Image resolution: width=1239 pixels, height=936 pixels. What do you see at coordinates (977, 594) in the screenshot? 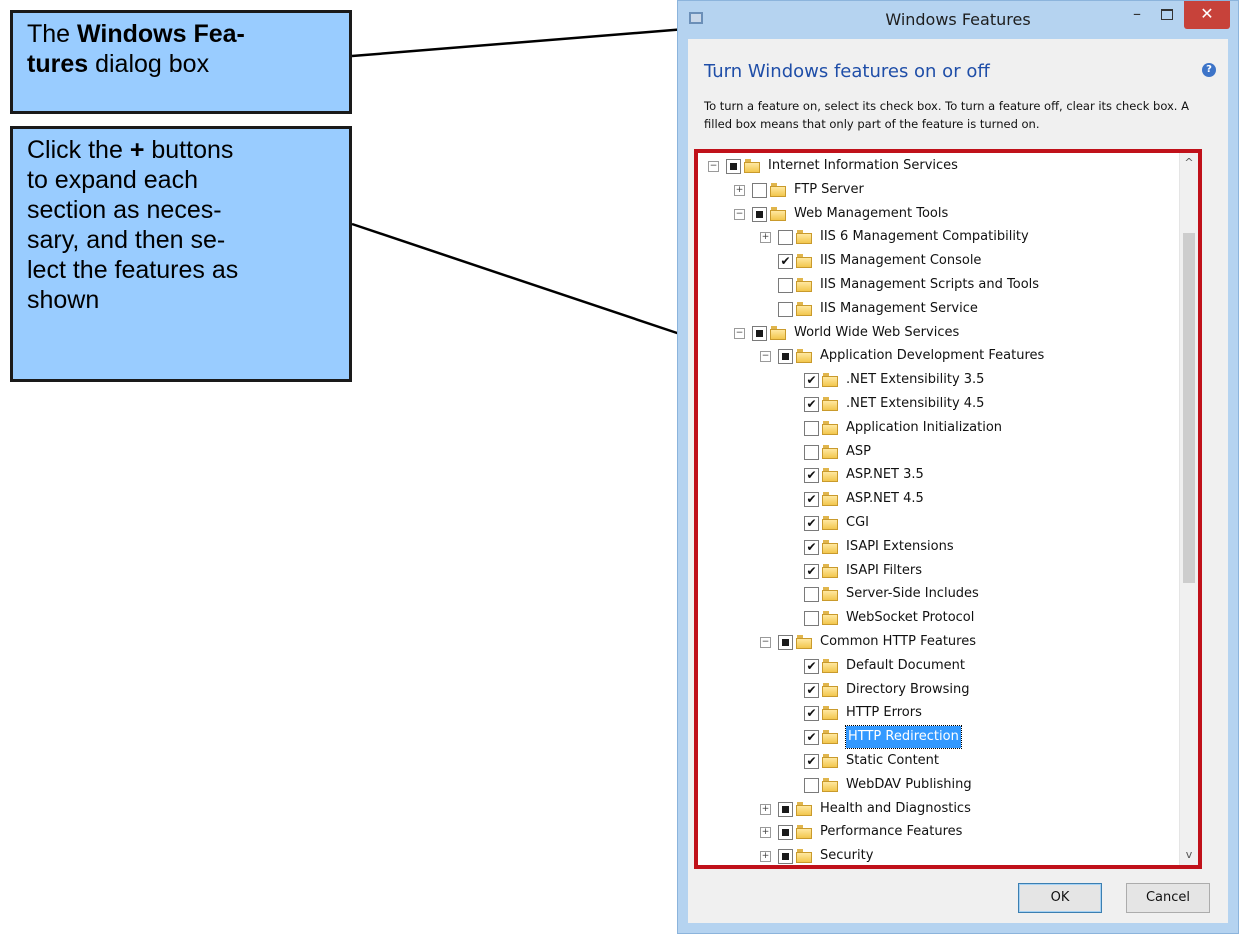
I see `tree-item: Server-Side Includes` at bounding box center [977, 594].